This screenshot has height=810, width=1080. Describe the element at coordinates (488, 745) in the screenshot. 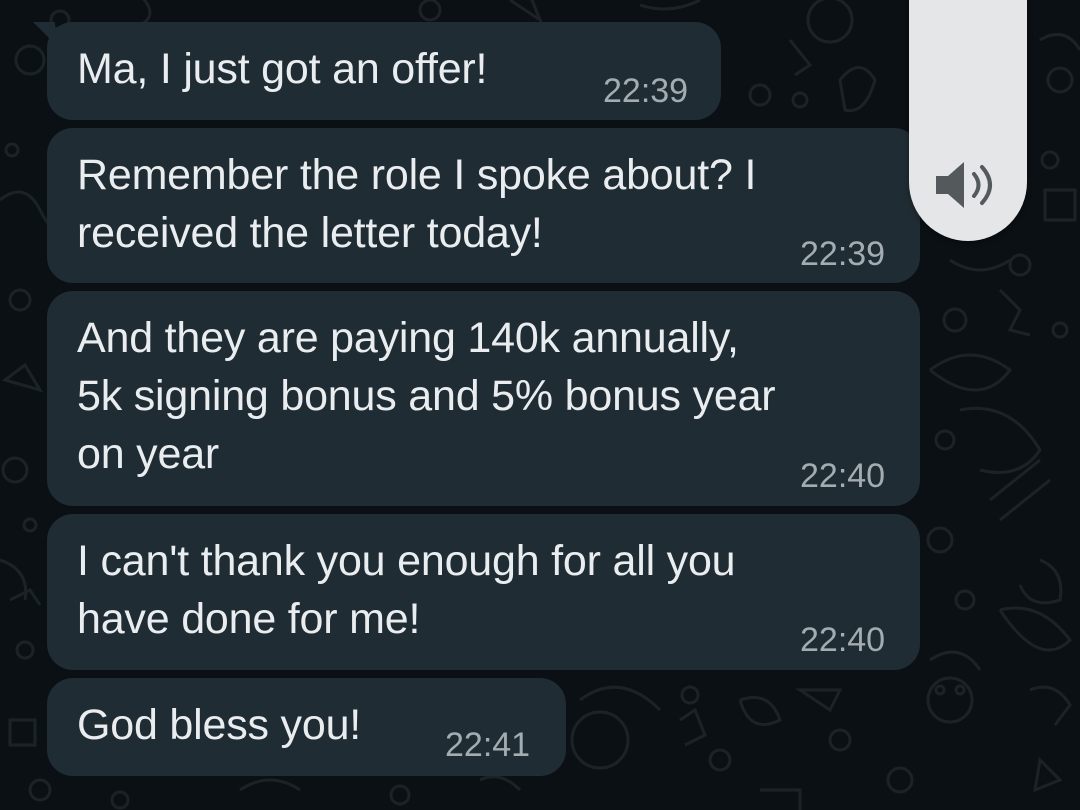

I see `message-timestamp: 22:41` at that location.